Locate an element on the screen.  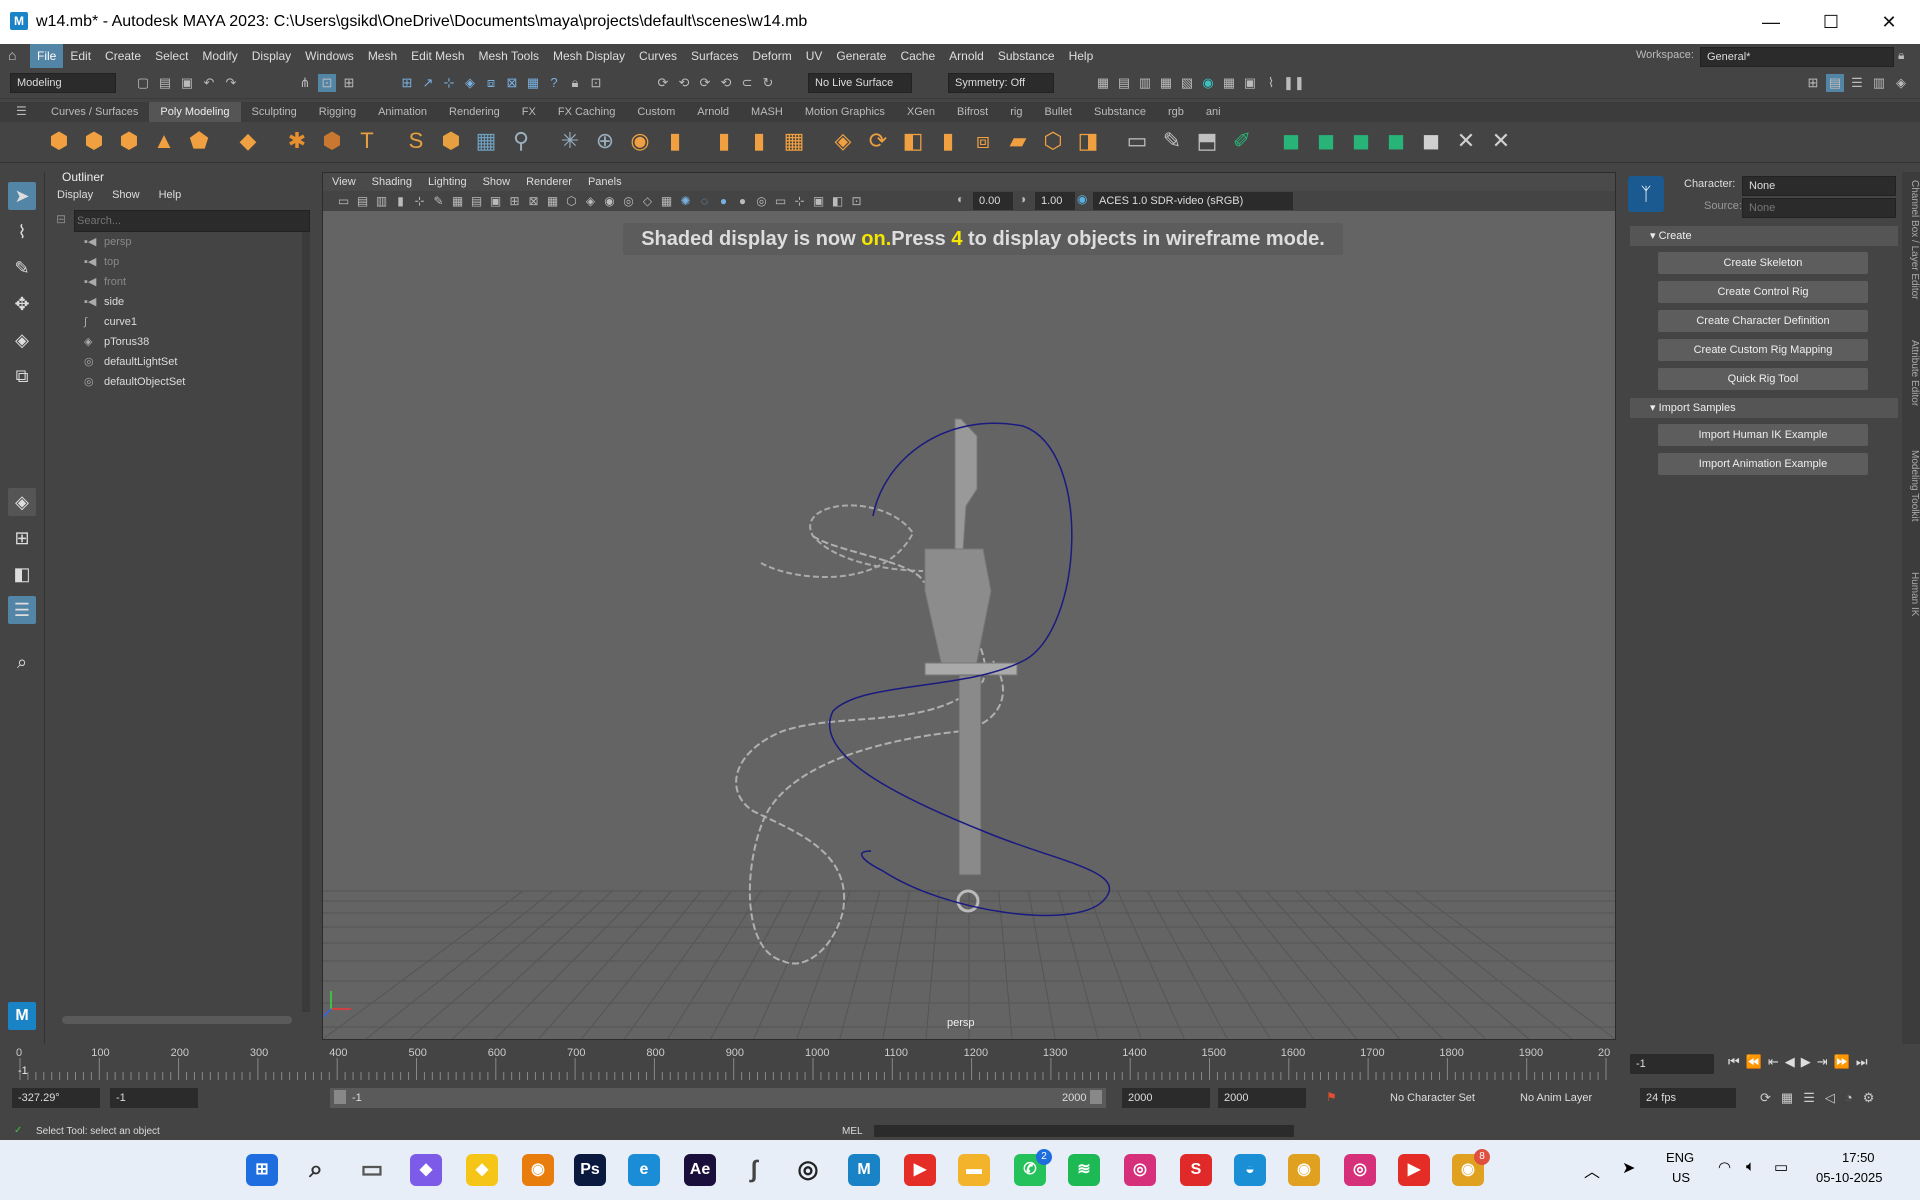
move-tool-icon: ✥ is located at coordinates (22, 304).